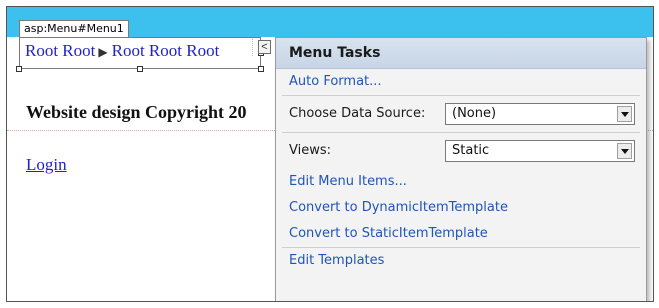  I want to click on submenu-arrow-icon: ▶, so click(103, 52).